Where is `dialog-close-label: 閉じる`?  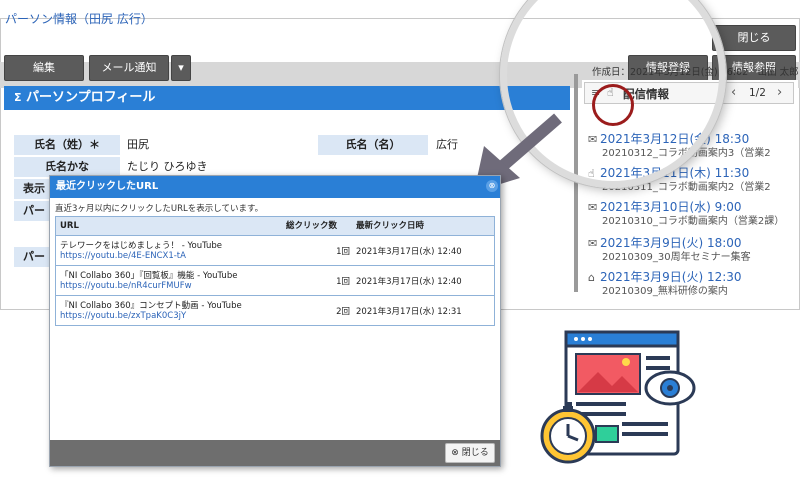 dialog-close-label: 閉じる is located at coordinates (475, 453).